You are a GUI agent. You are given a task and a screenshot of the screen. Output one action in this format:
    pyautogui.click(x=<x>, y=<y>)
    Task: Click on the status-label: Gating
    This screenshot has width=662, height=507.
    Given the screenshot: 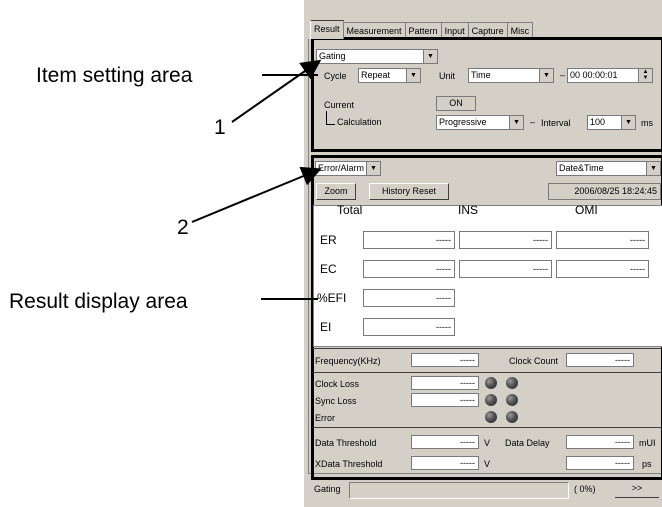 What is the action you would take?
    pyautogui.click(x=327, y=489)
    